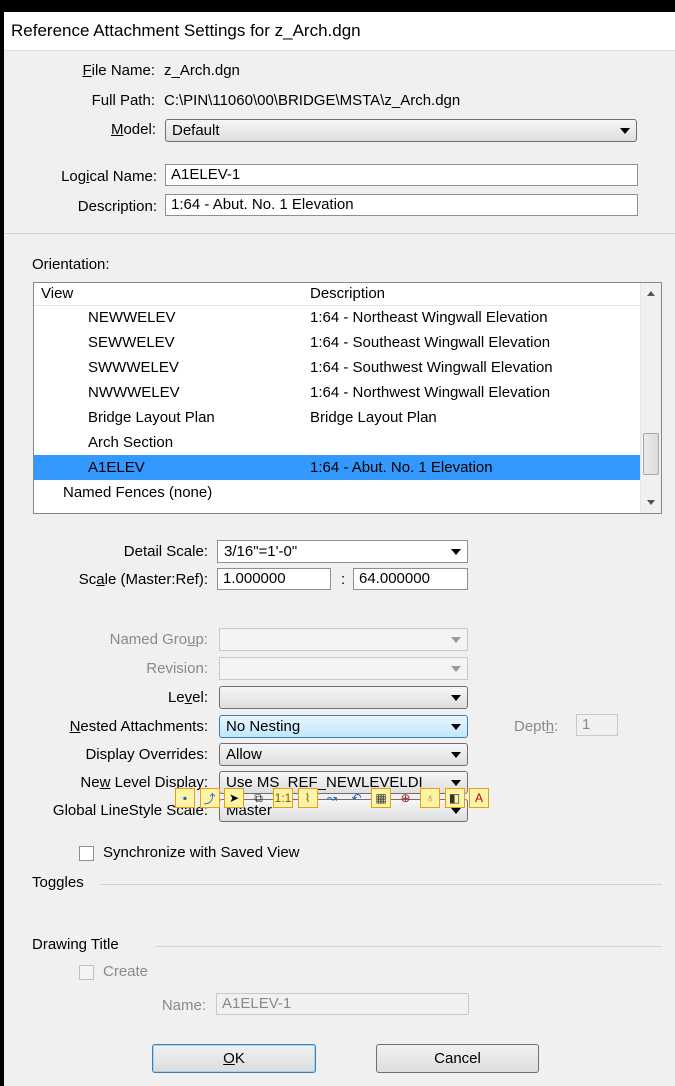  I want to click on file-name-value: z_Arch.dgn, so click(202, 70).